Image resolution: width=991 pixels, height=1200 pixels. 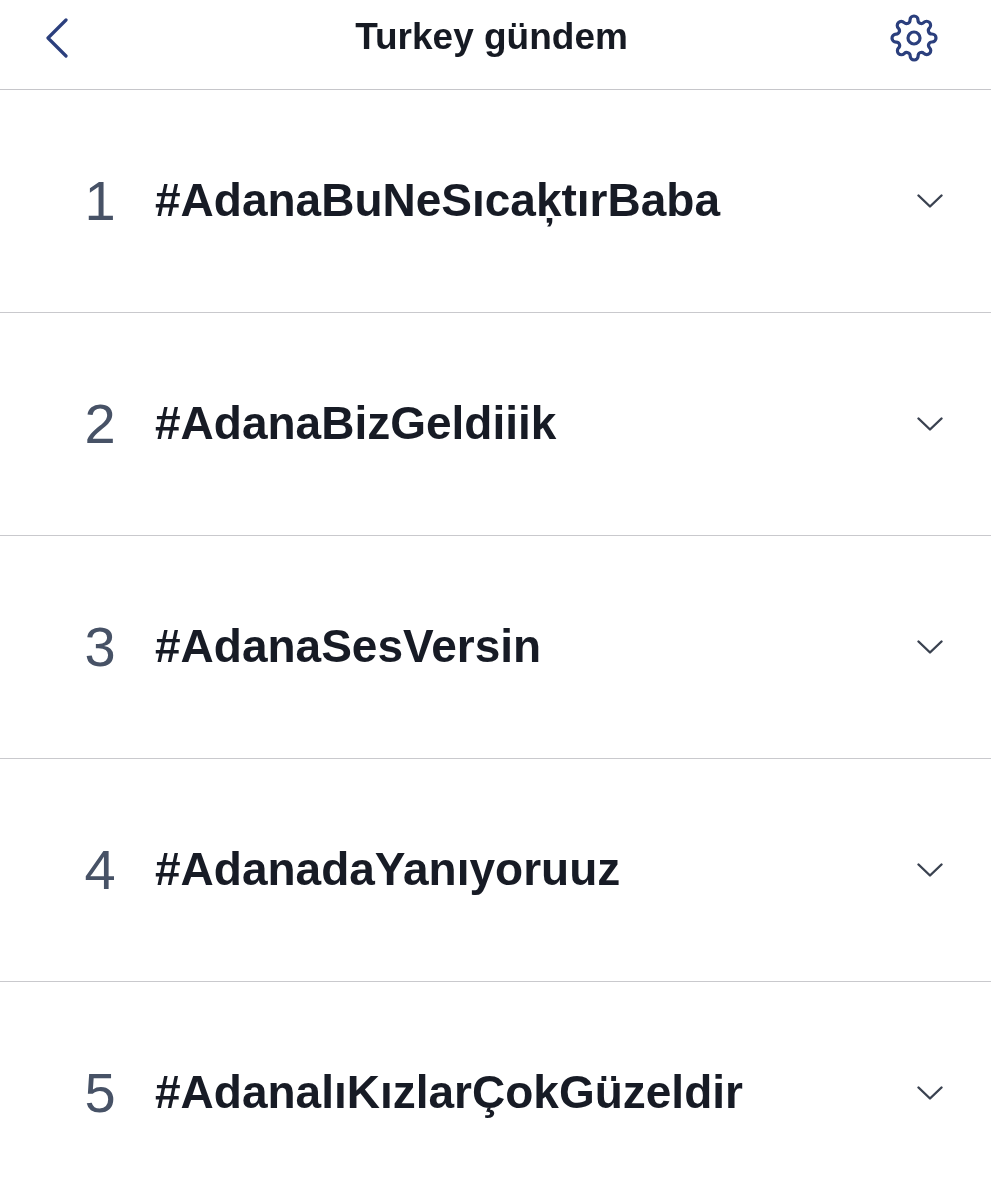 What do you see at coordinates (100, 201) in the screenshot?
I see `trend-rank: 1` at bounding box center [100, 201].